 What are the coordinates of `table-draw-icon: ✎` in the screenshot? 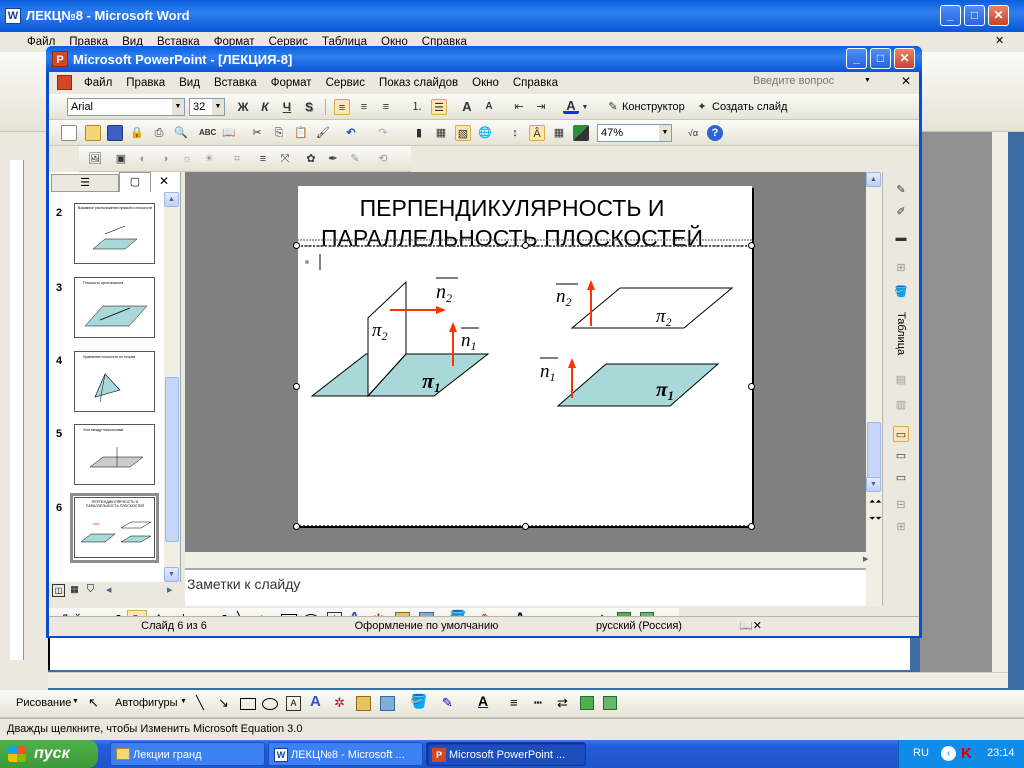 It's located at (901, 190).